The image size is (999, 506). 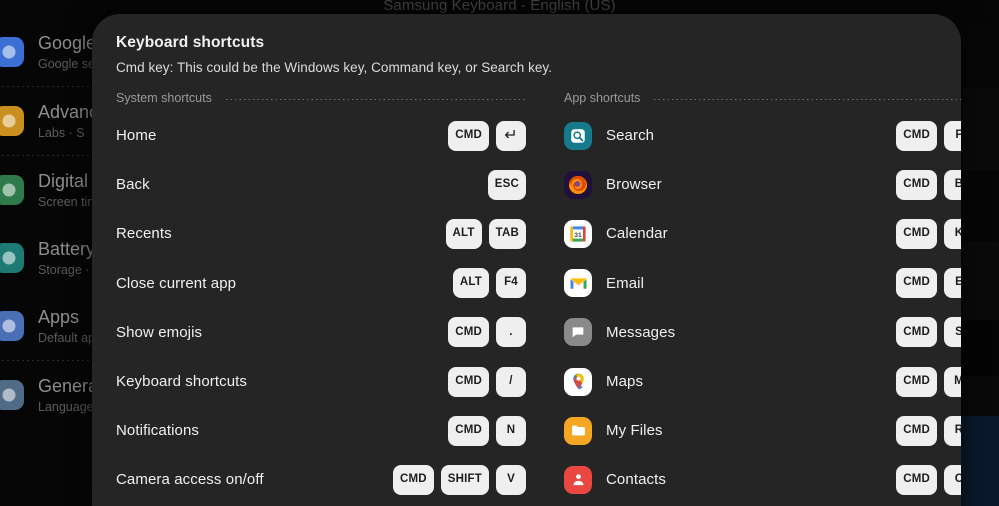 I want to click on shortcut-keys: CMD K, so click(x=928, y=233).